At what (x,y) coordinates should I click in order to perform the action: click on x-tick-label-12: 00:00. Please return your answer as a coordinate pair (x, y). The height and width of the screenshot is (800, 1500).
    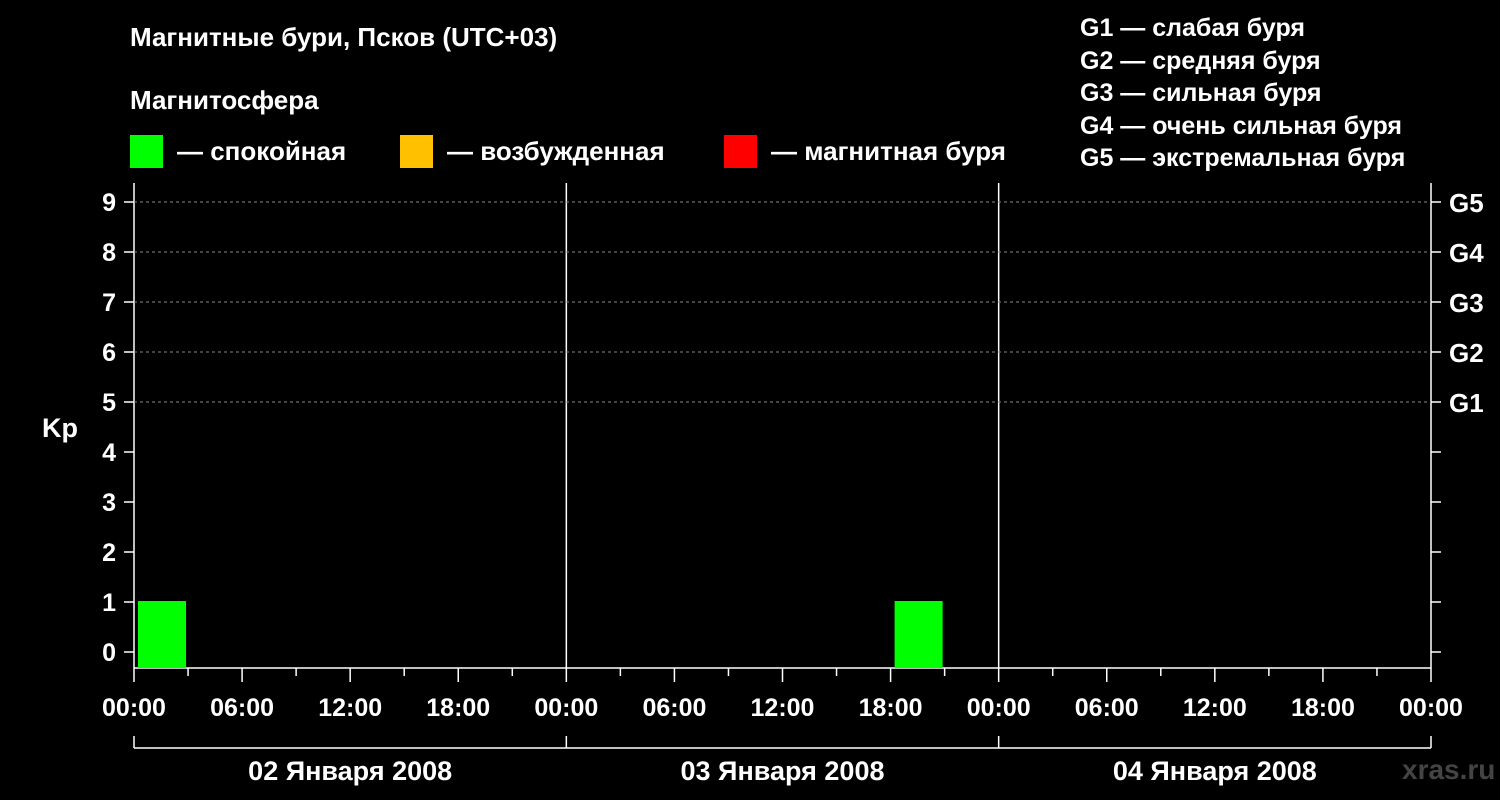
    Looking at the image, I should click on (1431, 708).